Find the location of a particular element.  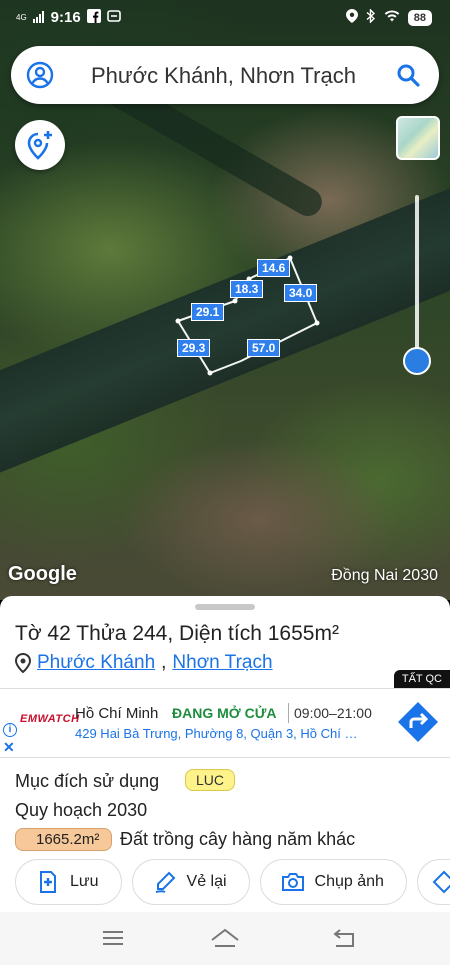

redraw-label: Vẻ lại is located at coordinates (206, 881).